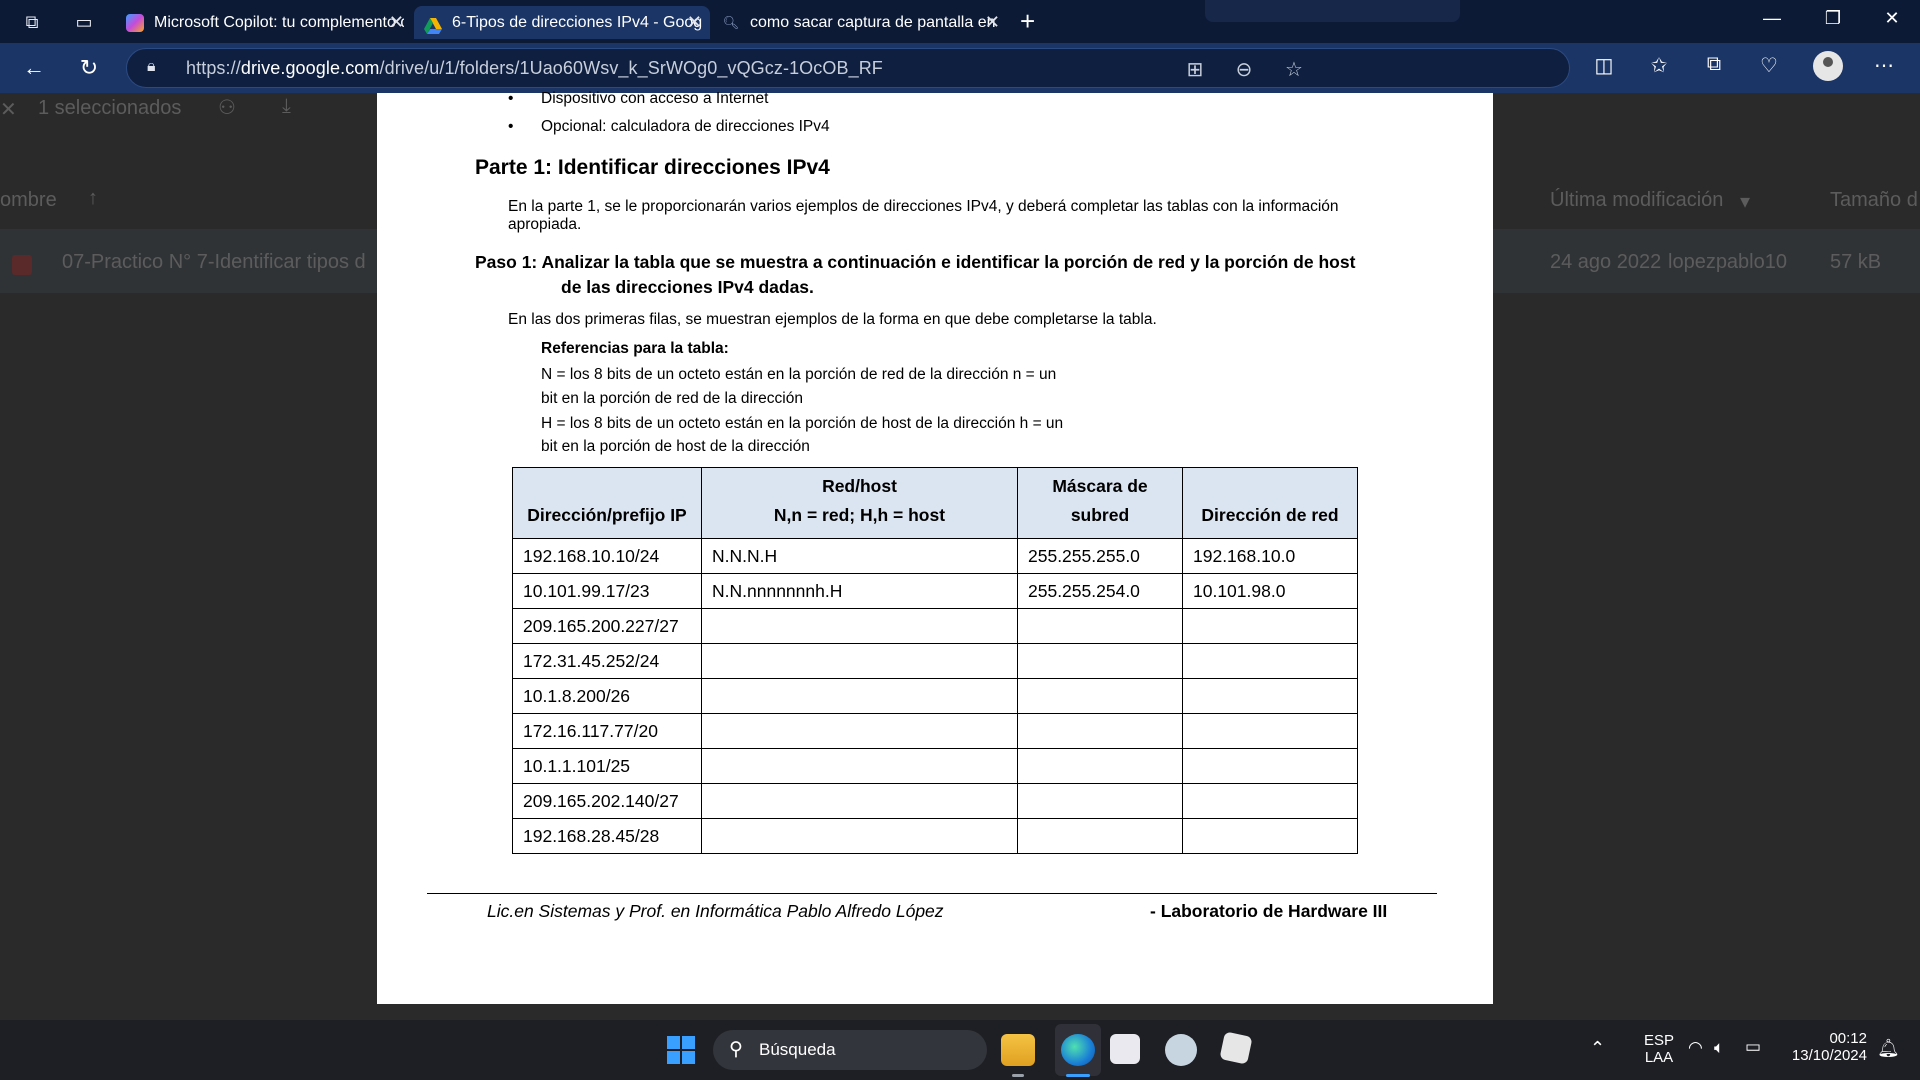 The height and width of the screenshot is (1080, 1920). What do you see at coordinates (22, 265) in the screenshot?
I see `pdf-icon` at bounding box center [22, 265].